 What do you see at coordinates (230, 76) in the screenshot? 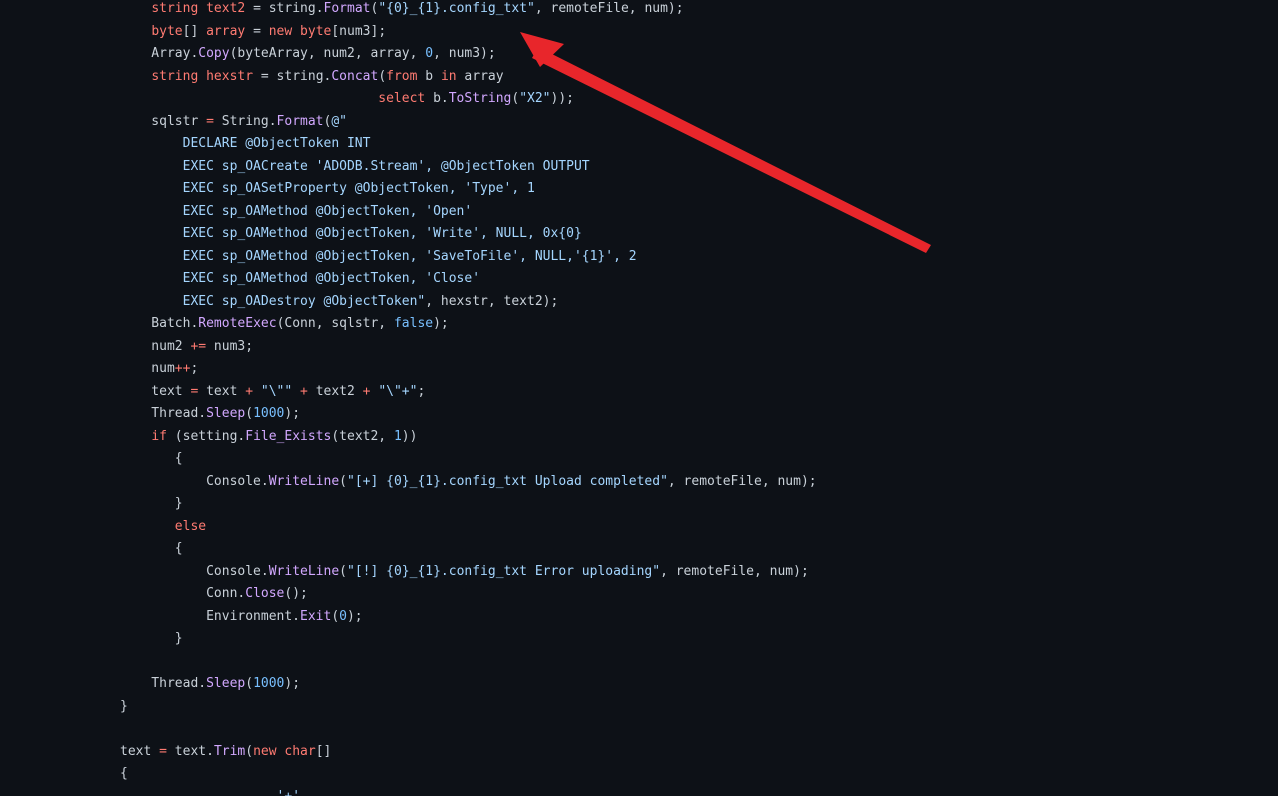
I see `code-token: hexstr` at bounding box center [230, 76].